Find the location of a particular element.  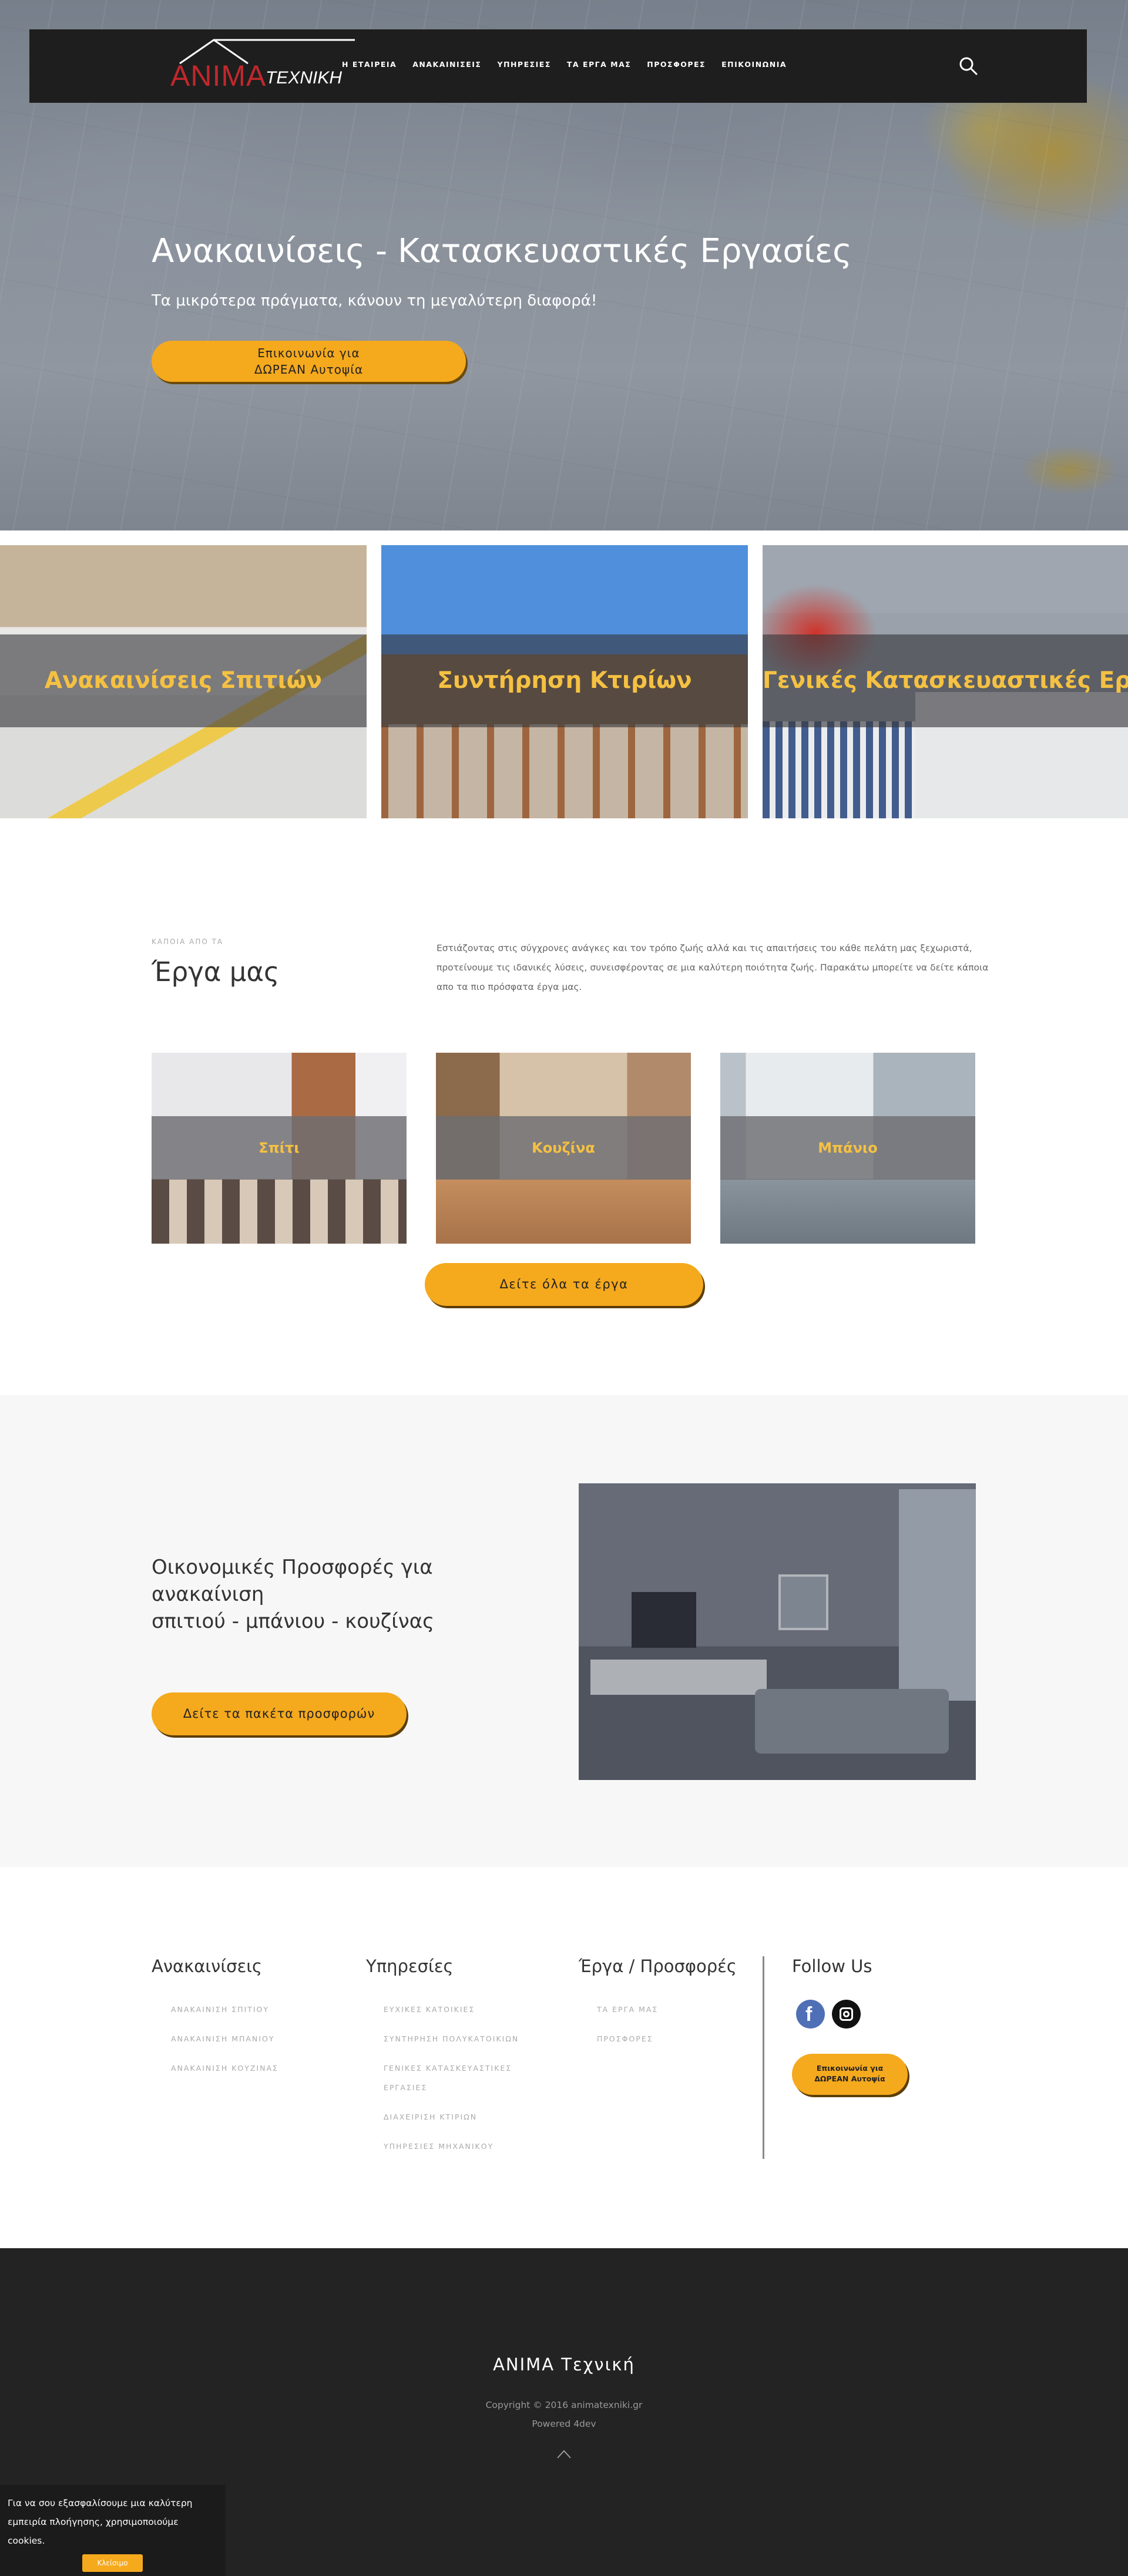

project-card-bathroom: Μπάνιο is located at coordinates (848, 1148).